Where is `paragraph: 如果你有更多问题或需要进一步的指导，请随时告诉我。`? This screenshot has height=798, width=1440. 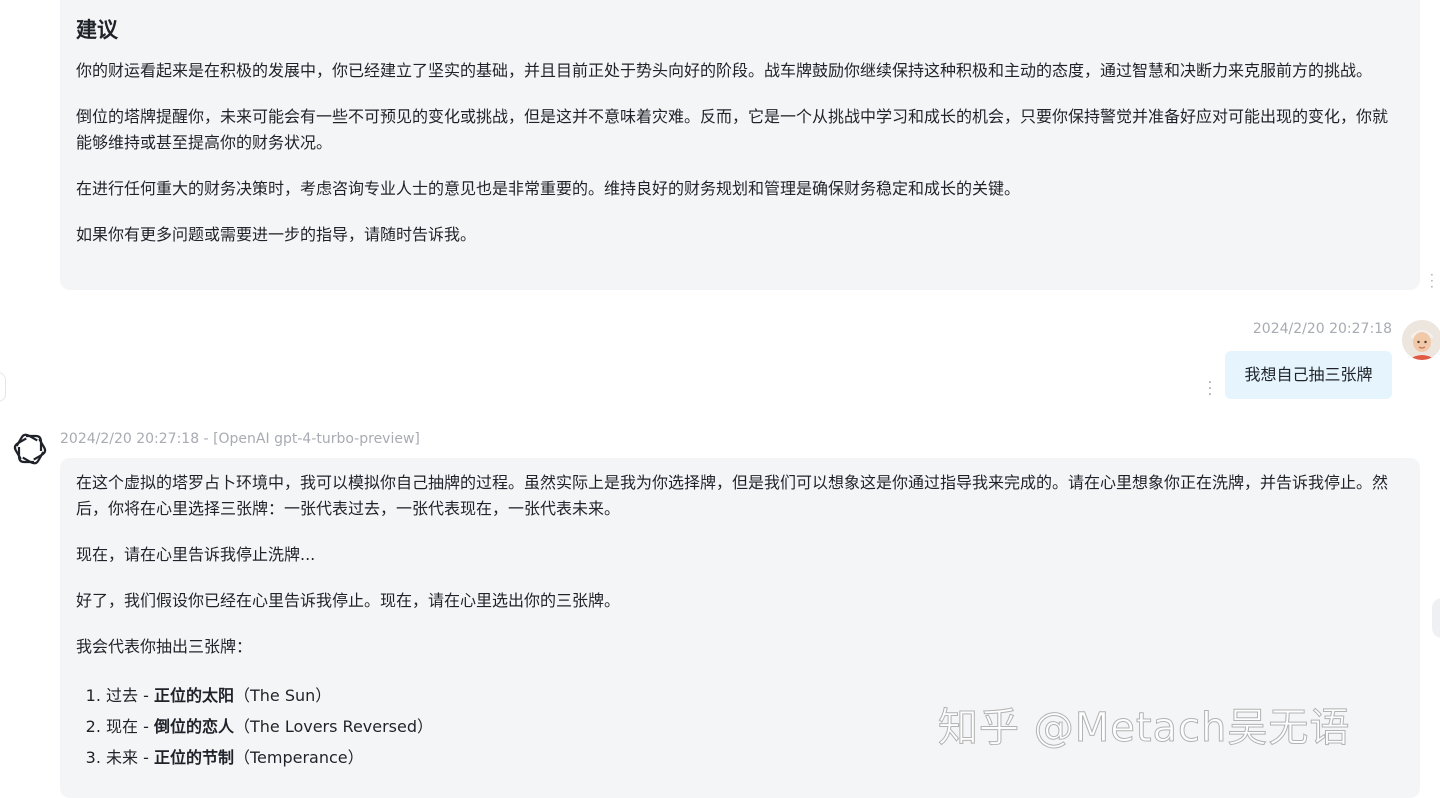
paragraph: 如果你有更多问题或需要进一步的指导，请随时告诉我。 is located at coordinates (276, 234).